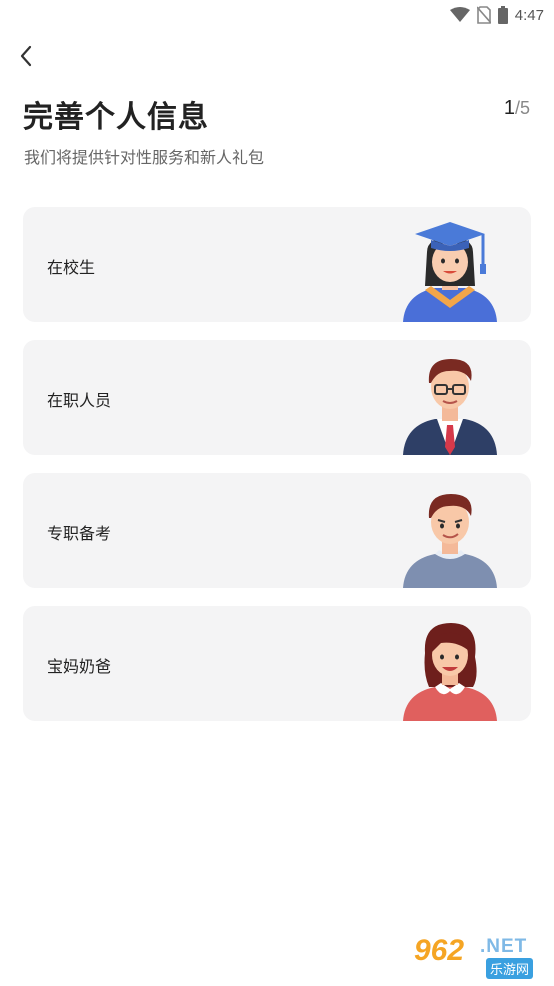 The image size is (554, 986). I want to click on option-card-student: 在校生, so click(277, 264).